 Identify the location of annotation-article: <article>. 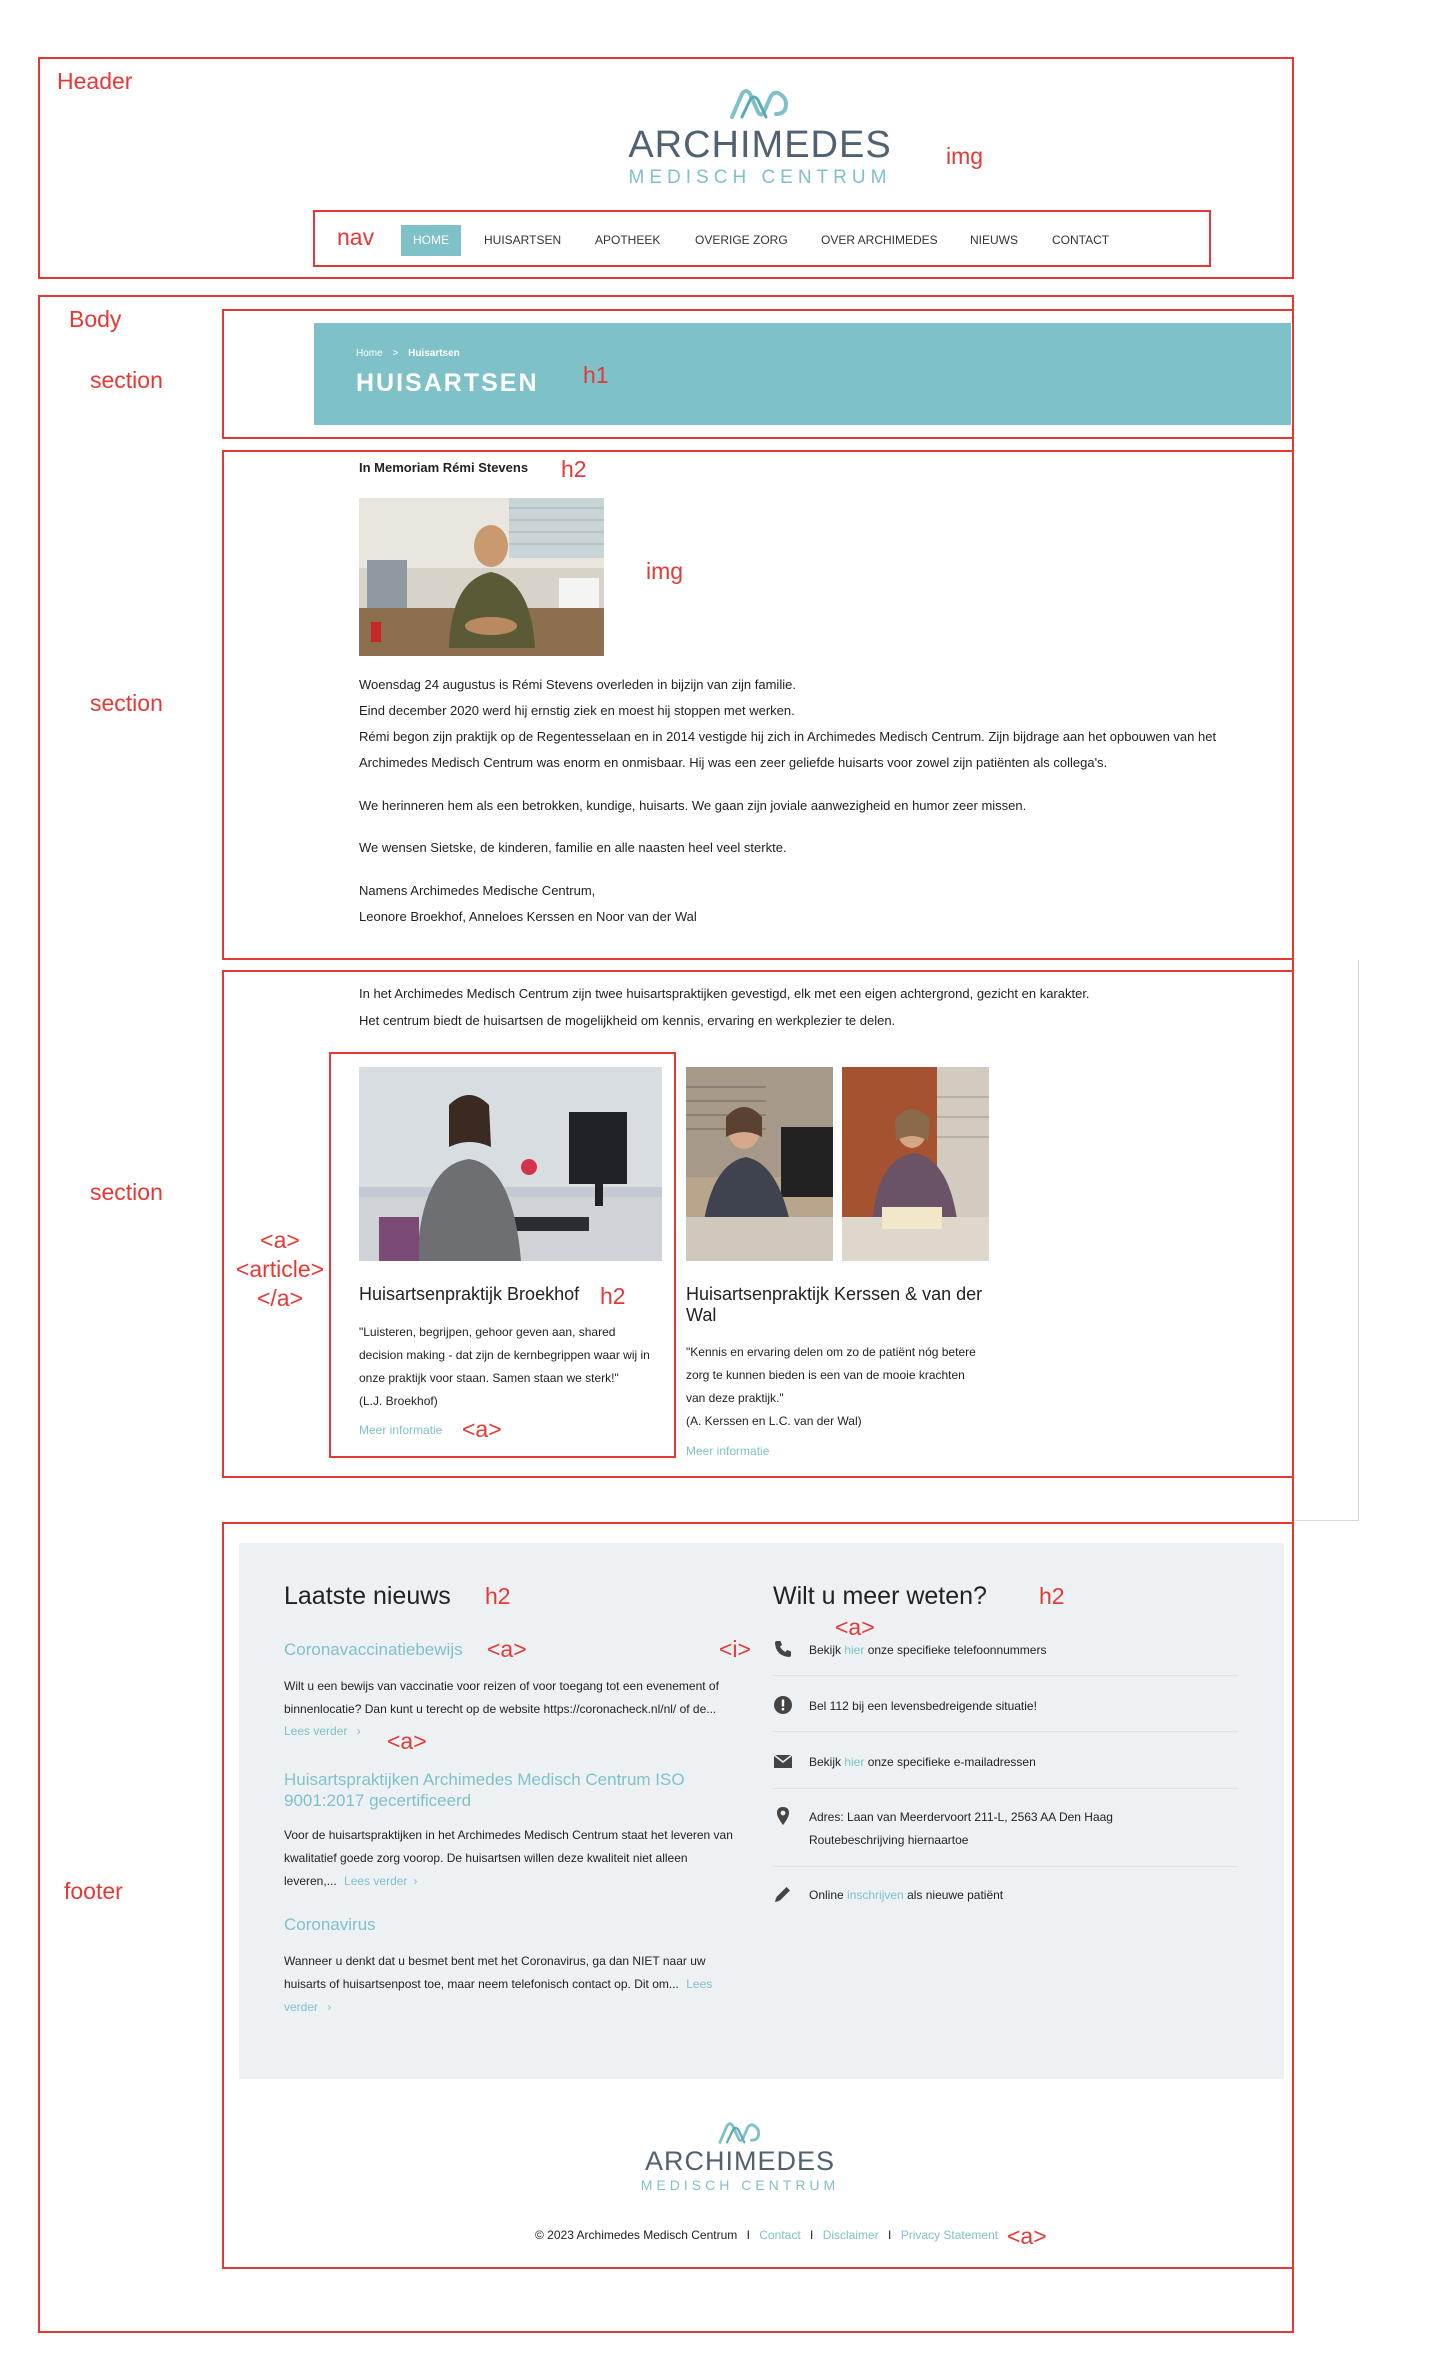
(280, 1269).